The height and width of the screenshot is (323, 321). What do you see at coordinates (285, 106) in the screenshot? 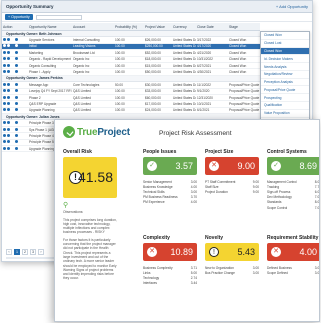
I see `stage-option: Qualification` at bounding box center [285, 106].